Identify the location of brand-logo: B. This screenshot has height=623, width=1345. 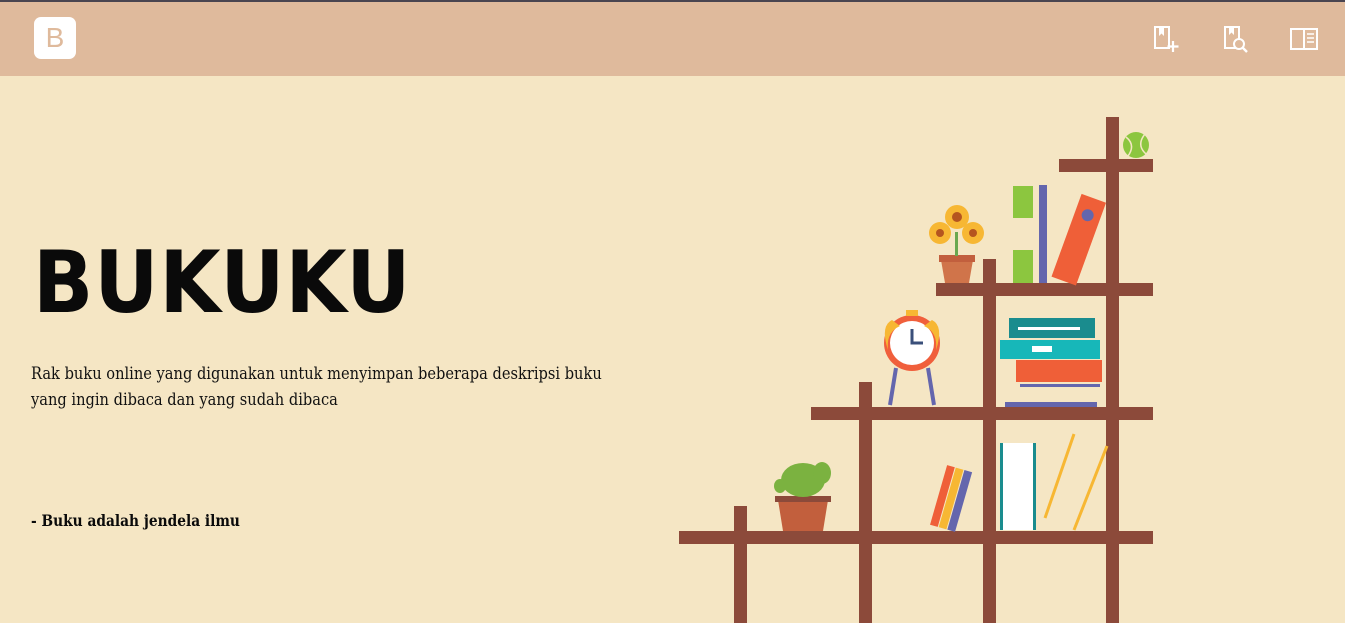
(55, 38).